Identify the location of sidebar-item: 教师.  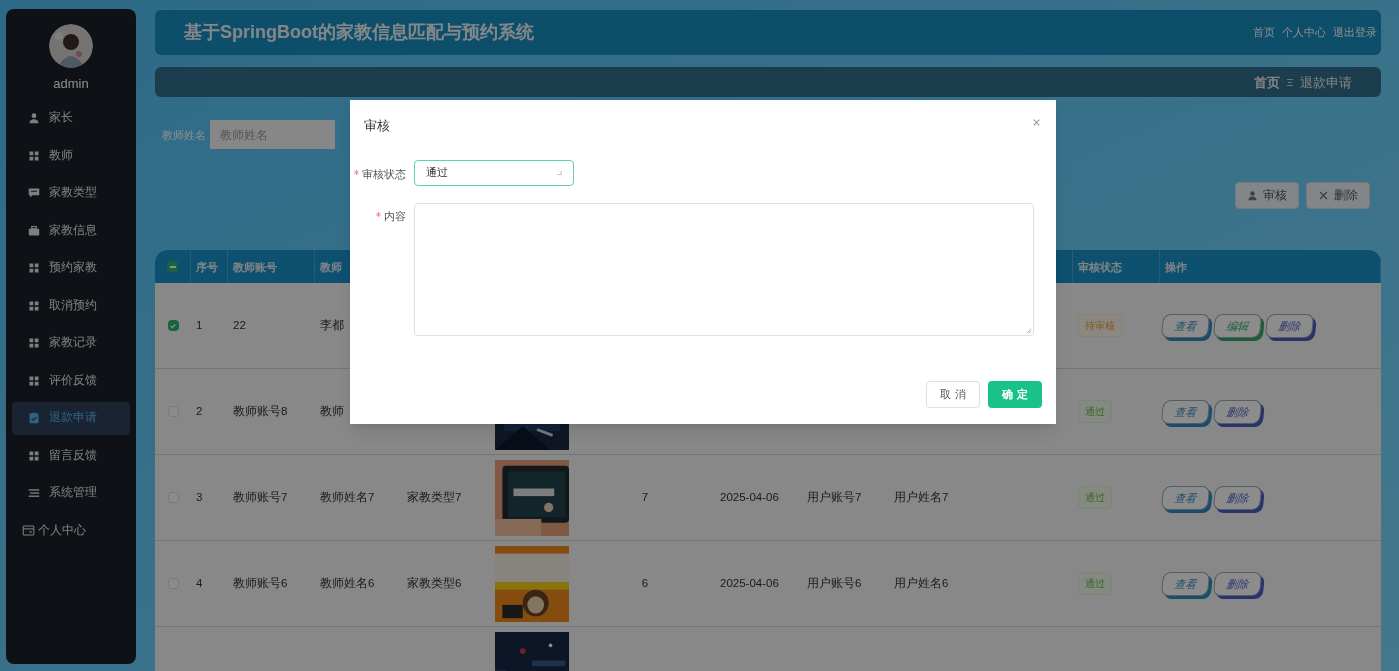
(71, 155).